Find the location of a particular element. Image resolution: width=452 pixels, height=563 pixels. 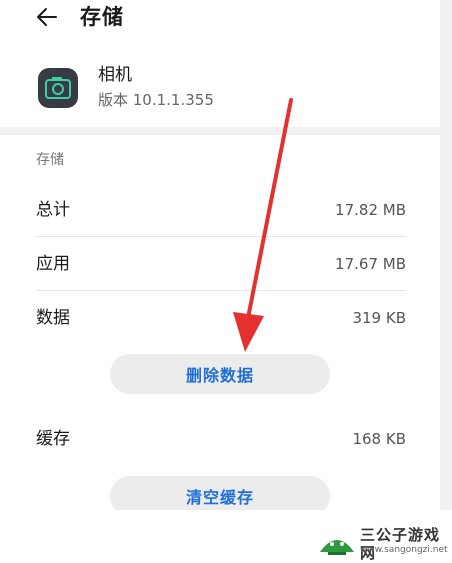

row-label: 应用 is located at coordinates (53, 264).